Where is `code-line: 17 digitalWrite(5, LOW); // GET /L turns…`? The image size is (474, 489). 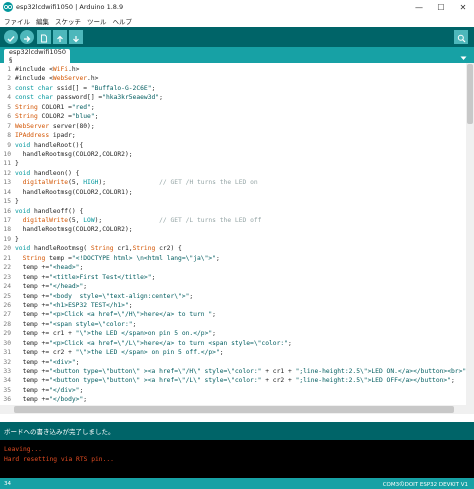 code-line: 17 digitalWrite(5, LOW); // GET /L turns… is located at coordinates (232, 220).